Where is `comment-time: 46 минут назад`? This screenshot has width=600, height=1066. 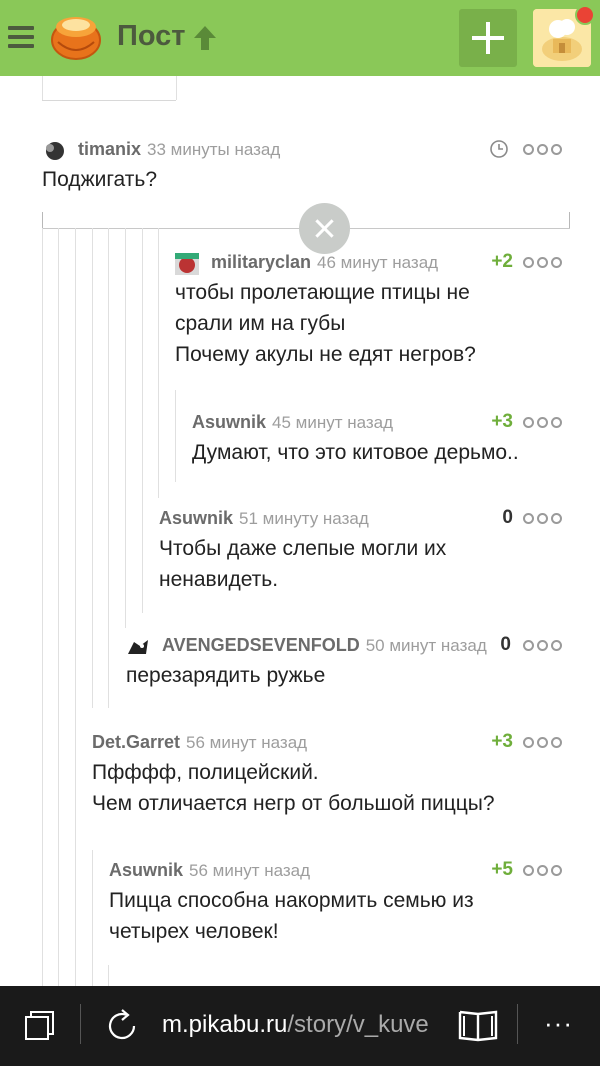
comment-time: 46 минут назад is located at coordinates (378, 262).